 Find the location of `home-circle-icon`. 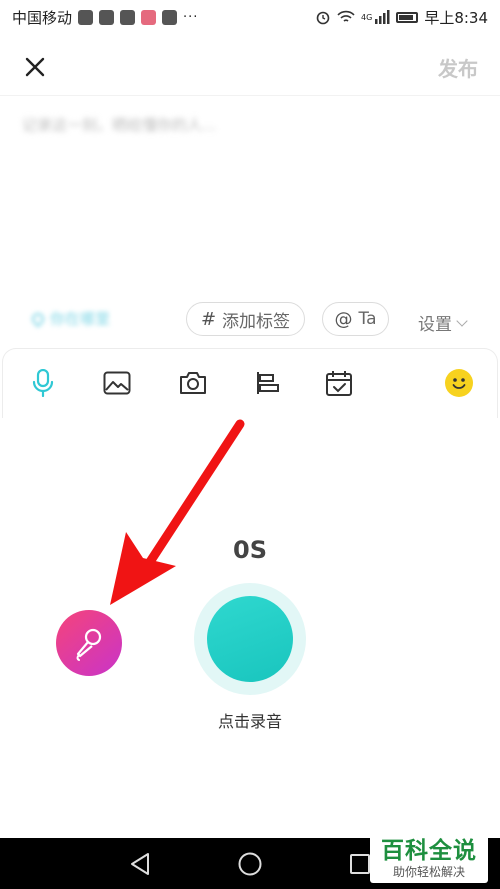

home-circle-icon is located at coordinates (250, 864).